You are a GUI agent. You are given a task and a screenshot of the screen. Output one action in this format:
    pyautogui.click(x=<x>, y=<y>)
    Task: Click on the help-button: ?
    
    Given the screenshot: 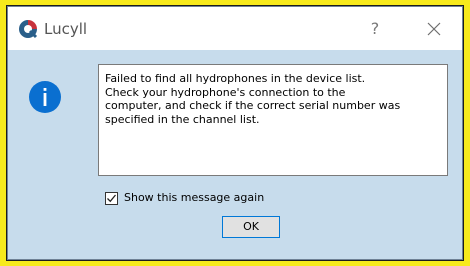 What is the action you would take?
    pyautogui.click(x=375, y=29)
    